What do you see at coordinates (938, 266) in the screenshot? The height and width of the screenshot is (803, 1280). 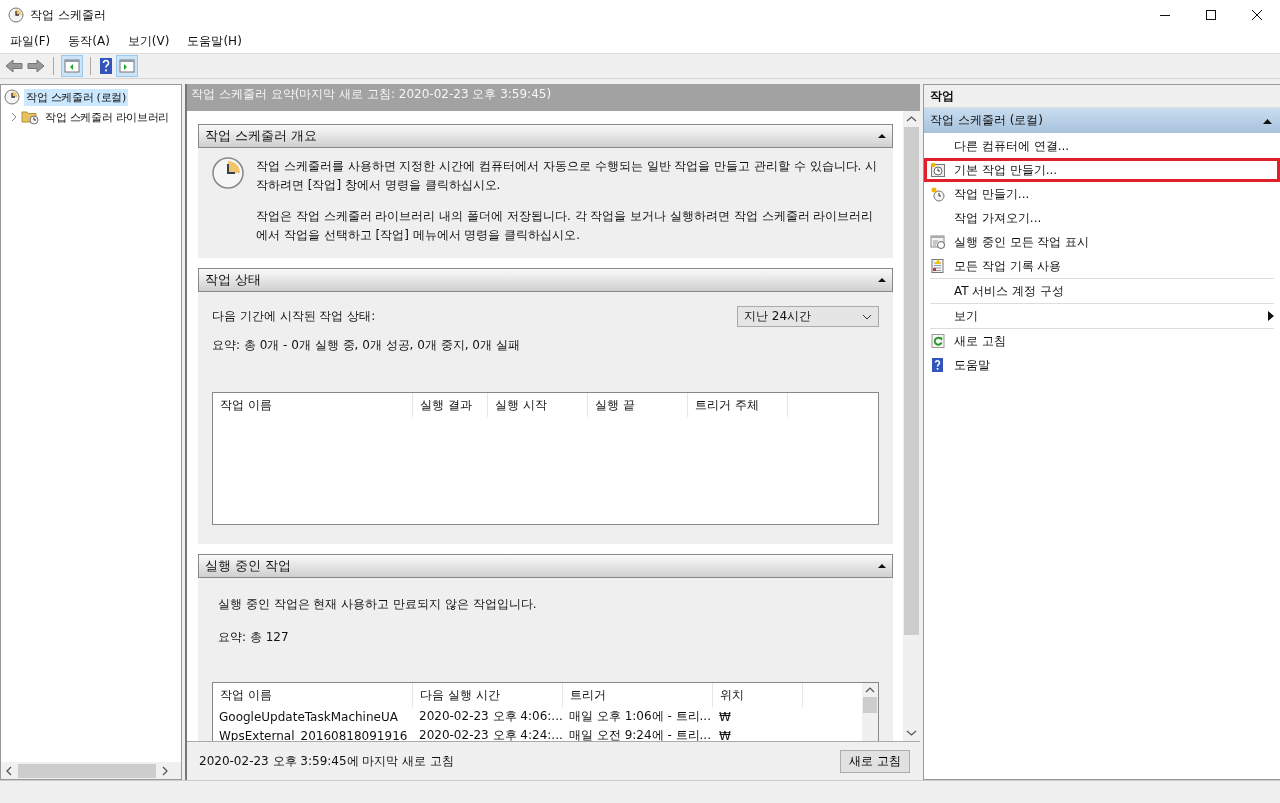 I see `log-book-icon` at bounding box center [938, 266].